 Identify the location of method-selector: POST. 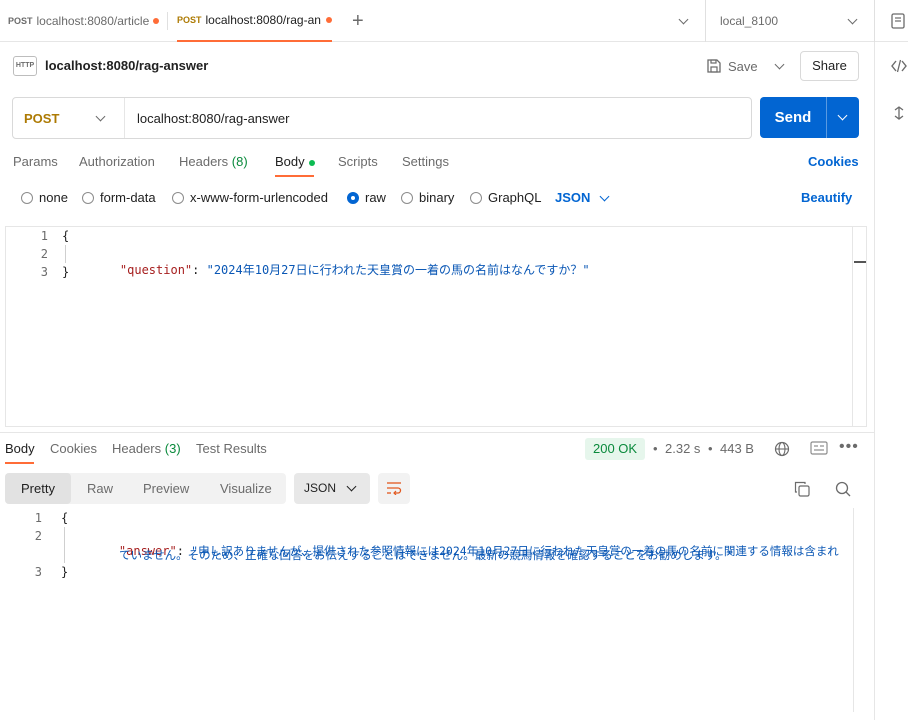
(41, 118).